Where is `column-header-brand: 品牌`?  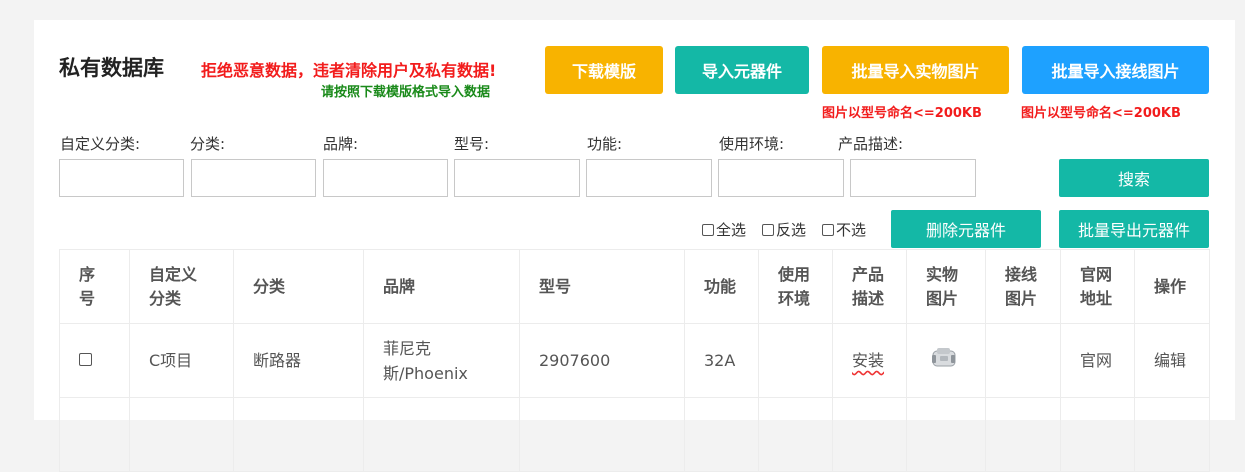
column-header-brand: 品牌 is located at coordinates (441, 286).